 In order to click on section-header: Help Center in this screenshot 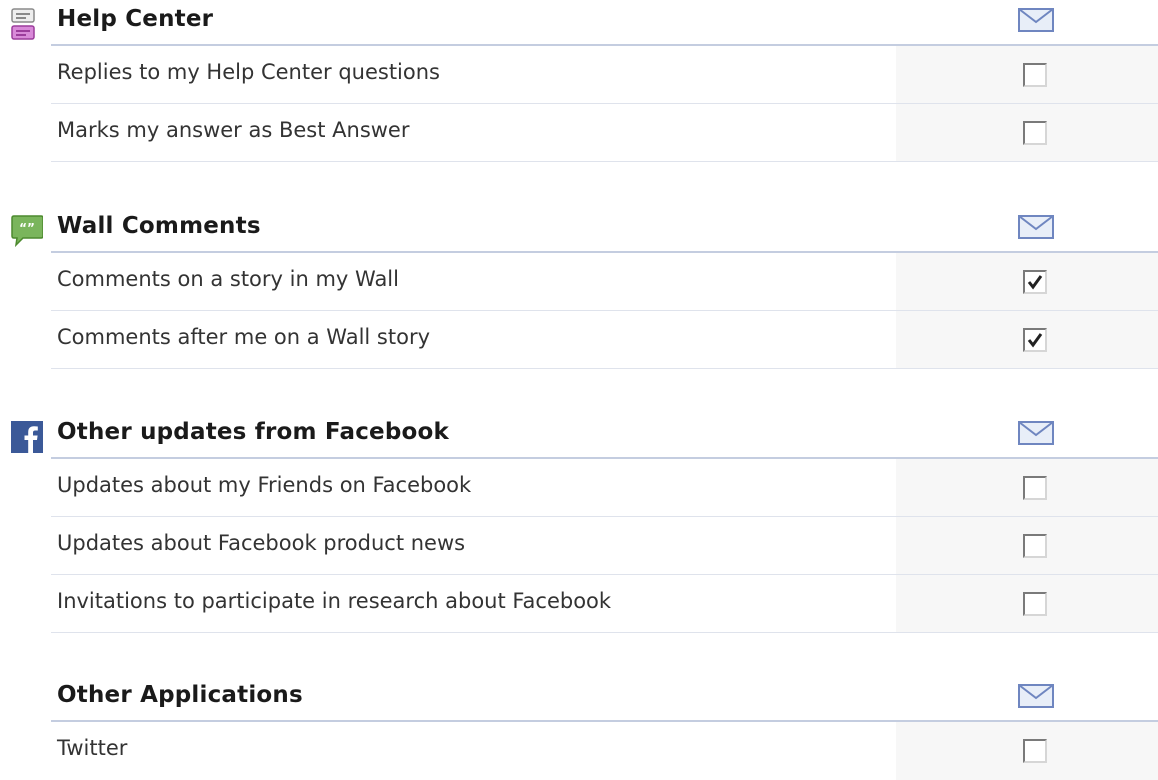, I will do `click(579, 23)`.